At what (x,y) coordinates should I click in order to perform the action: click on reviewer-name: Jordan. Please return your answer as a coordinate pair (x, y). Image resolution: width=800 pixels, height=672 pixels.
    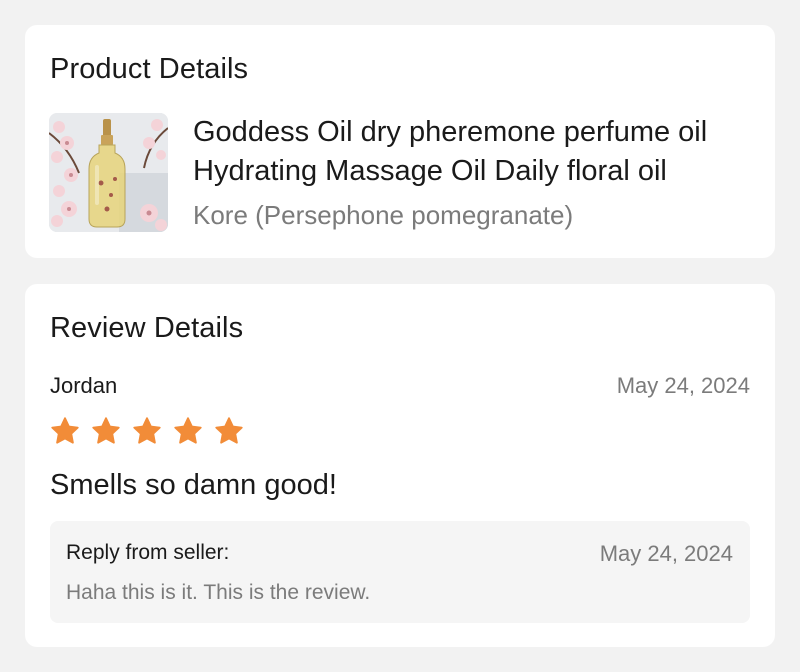
    Looking at the image, I should click on (84, 385).